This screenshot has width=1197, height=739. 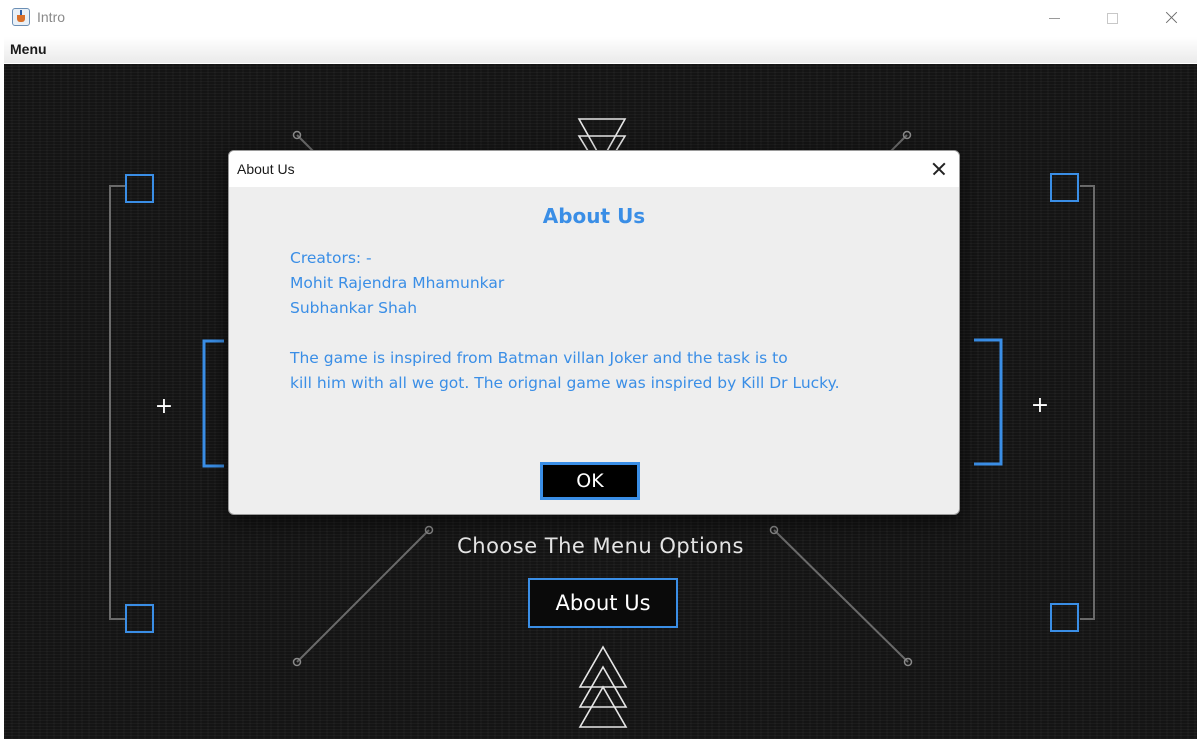 I want to click on plus-symbol-left: +, so click(x=164, y=406).